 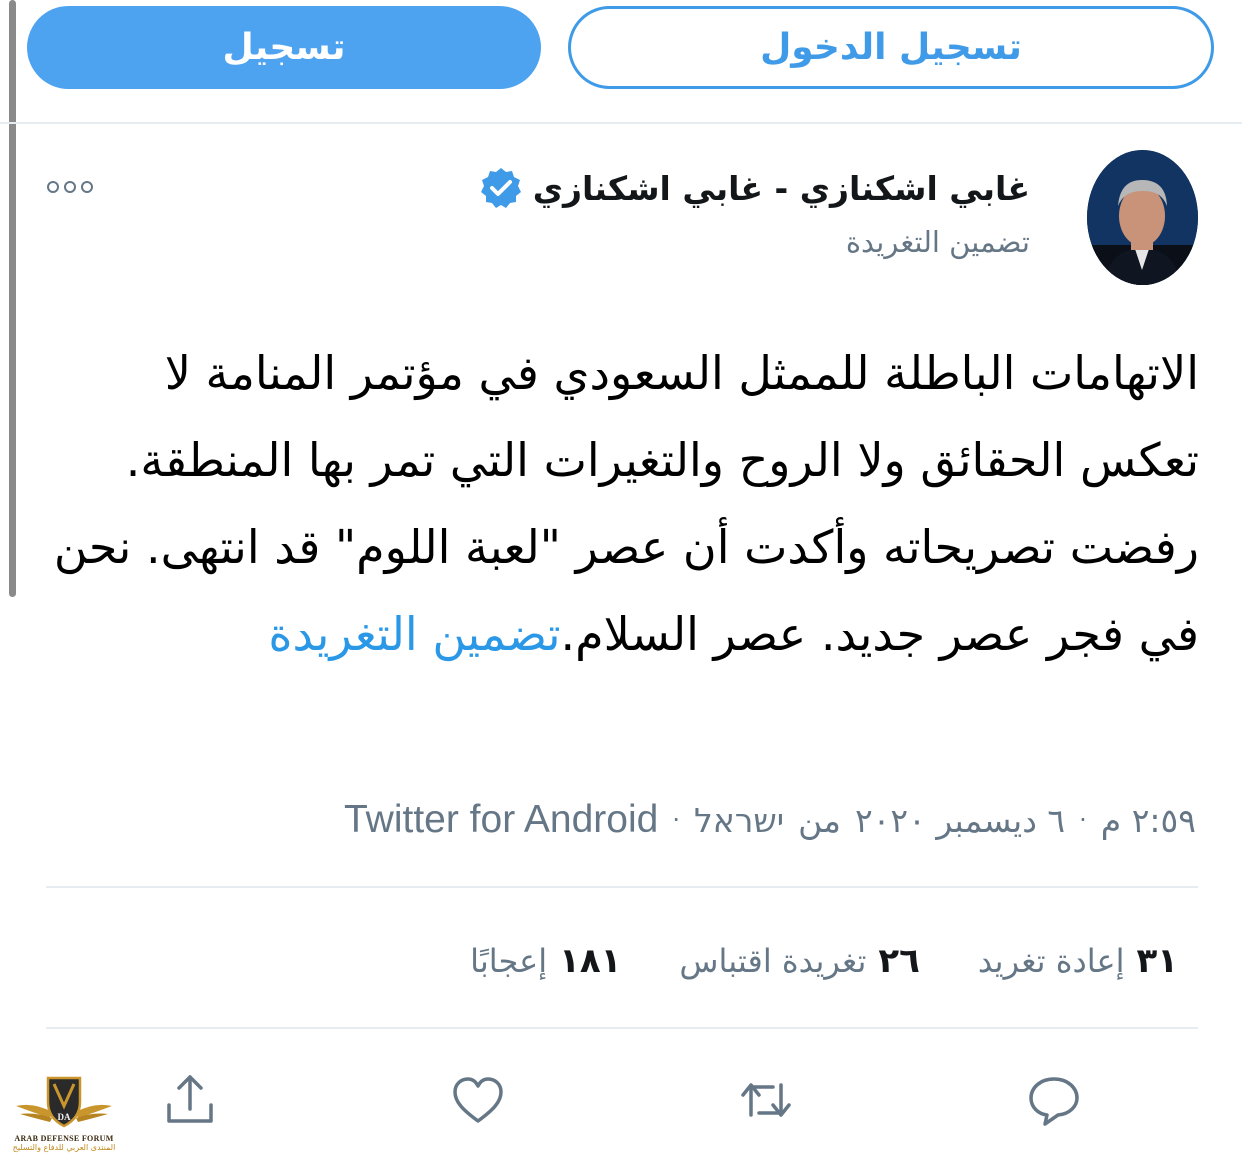 I want to click on tweet-time: ٢:٥٩ م, so click(x=1148, y=820).